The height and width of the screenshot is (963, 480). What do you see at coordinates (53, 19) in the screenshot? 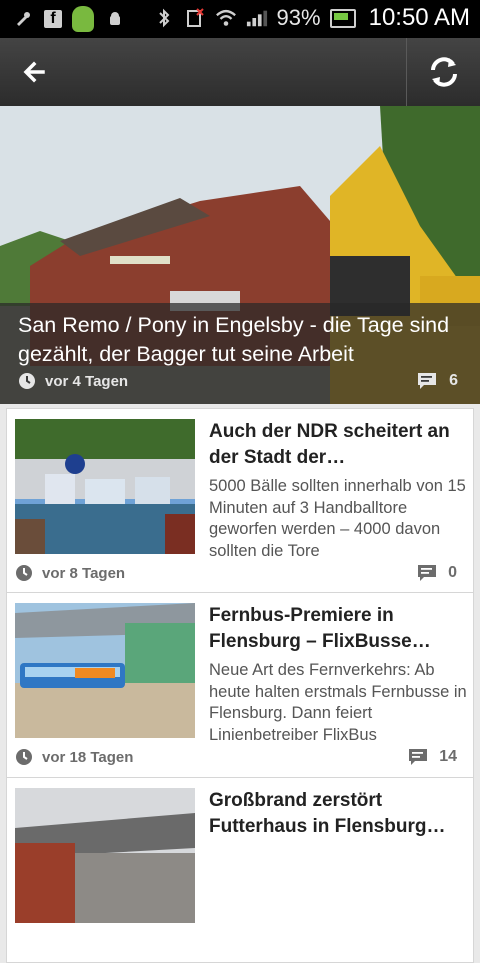
I see `facebook-icon: f` at bounding box center [53, 19].